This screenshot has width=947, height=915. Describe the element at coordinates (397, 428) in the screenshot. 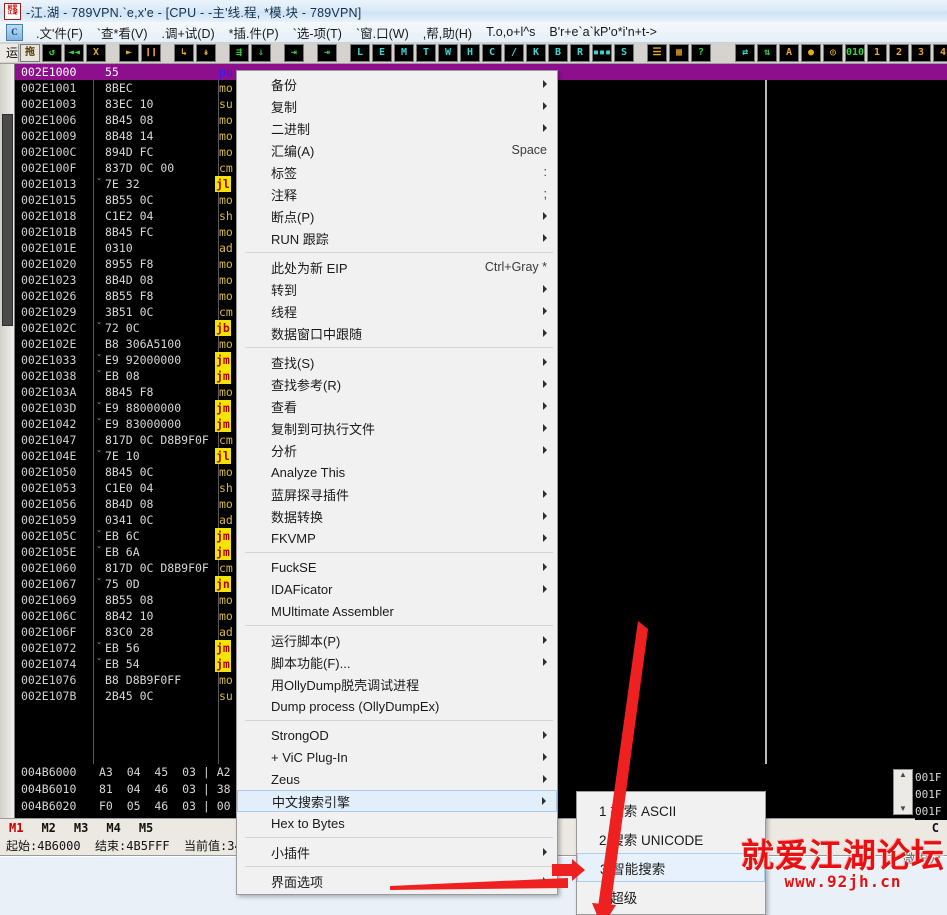

I see `context-menu-item: 复制到可执行文件` at that location.